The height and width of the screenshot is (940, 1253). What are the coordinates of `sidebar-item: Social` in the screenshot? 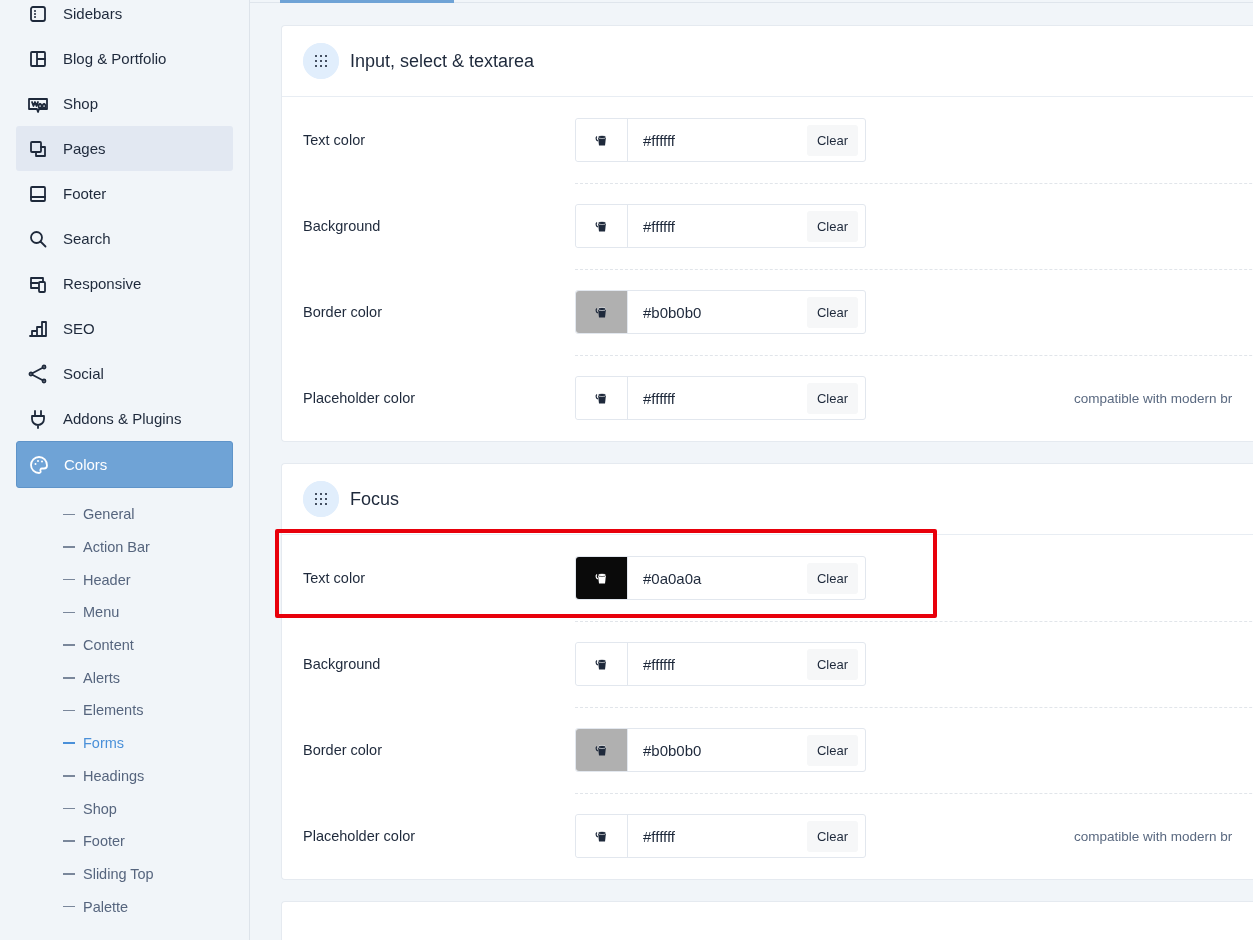 It's located at (124, 373).